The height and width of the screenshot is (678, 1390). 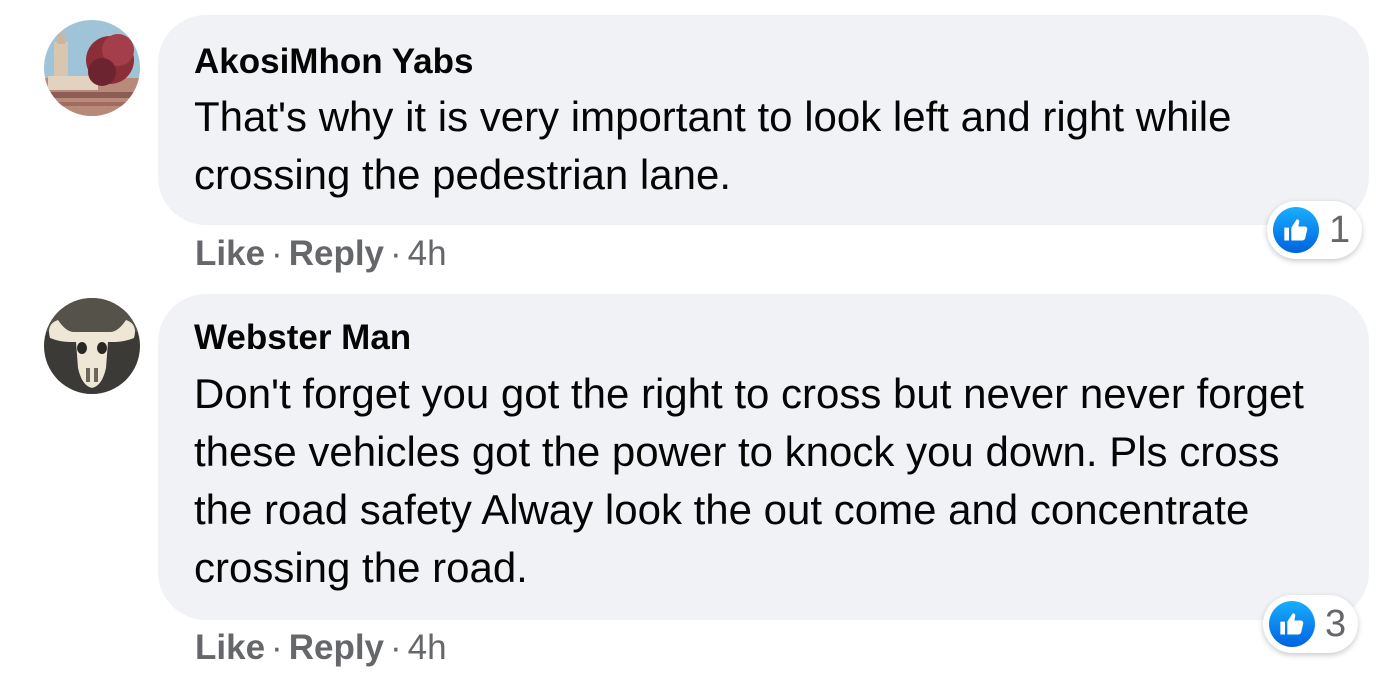 I want to click on reaction-summary: 1, so click(x=1315, y=230).